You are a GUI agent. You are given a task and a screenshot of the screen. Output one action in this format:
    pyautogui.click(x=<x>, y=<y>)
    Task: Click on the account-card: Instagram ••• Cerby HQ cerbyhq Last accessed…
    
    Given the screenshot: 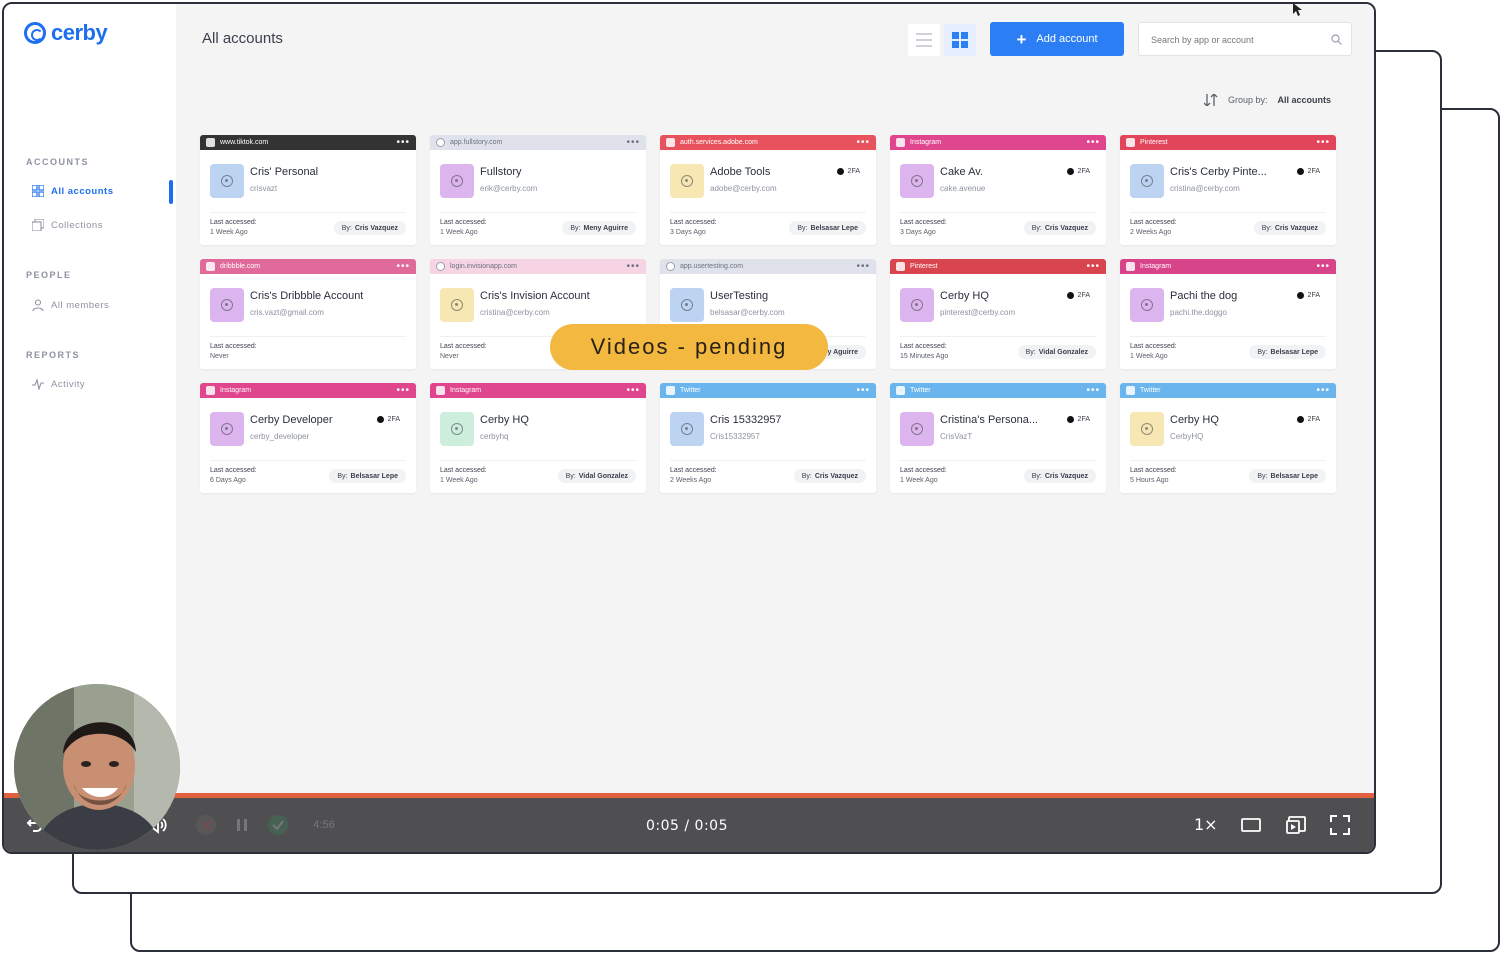 What is the action you would take?
    pyautogui.click(x=538, y=438)
    